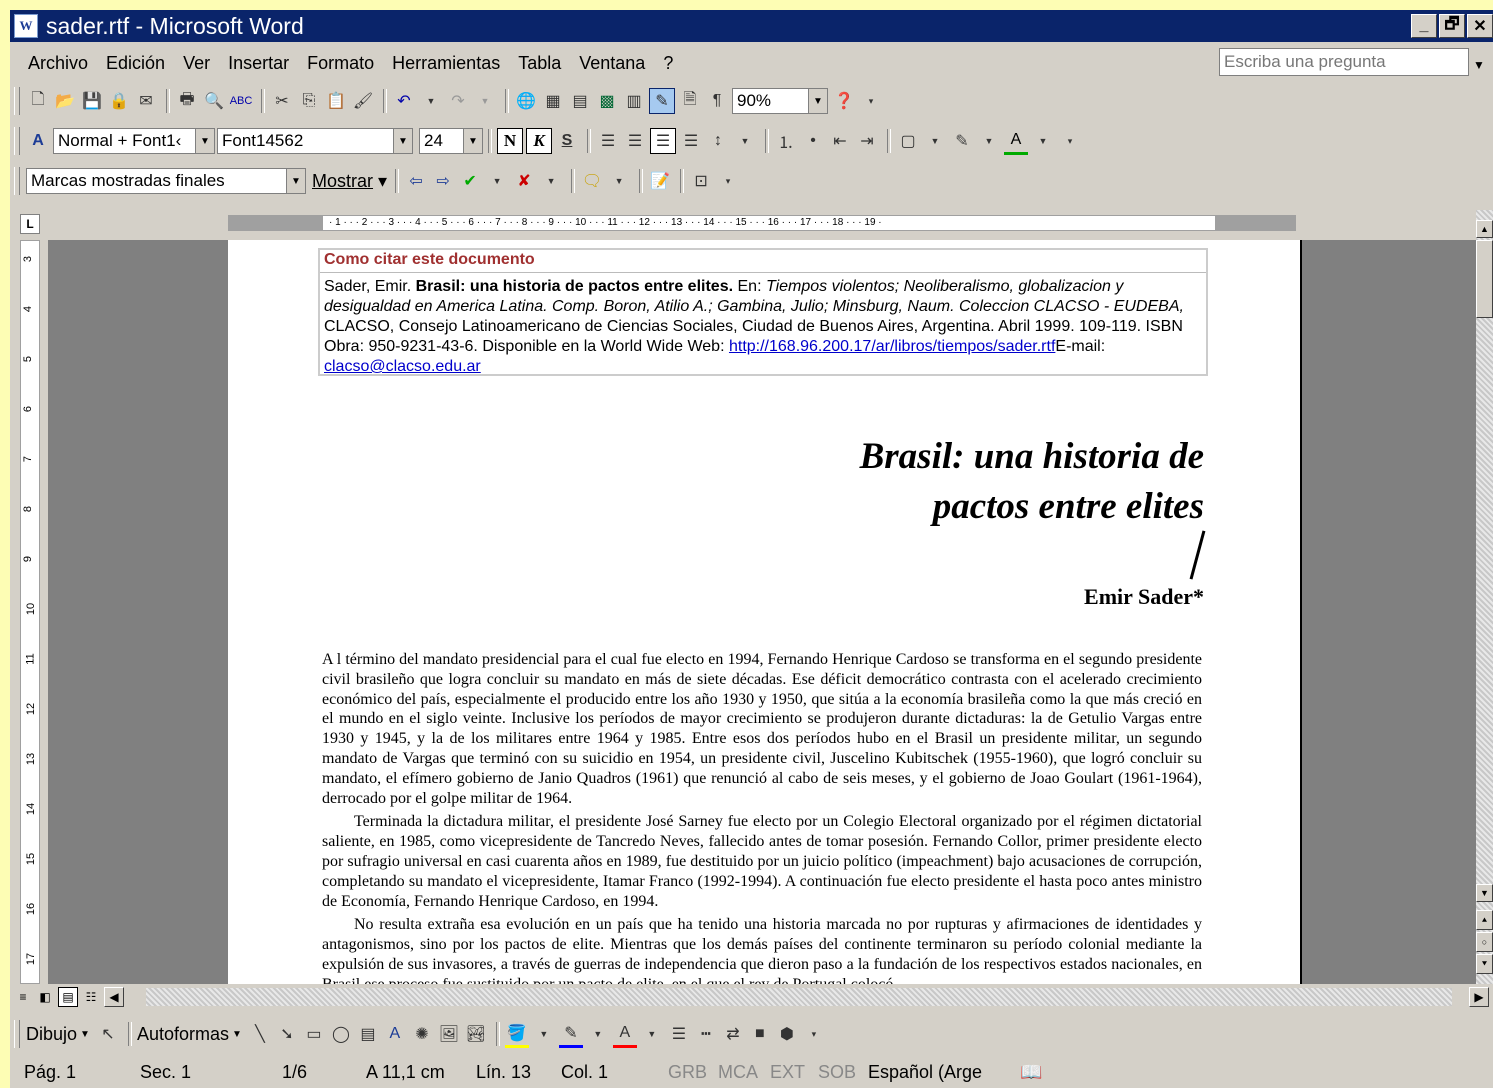 Image resolution: width=1493 pixels, height=1088 pixels. I want to click on redo-dropdown-icon: ▼, so click(485, 101).